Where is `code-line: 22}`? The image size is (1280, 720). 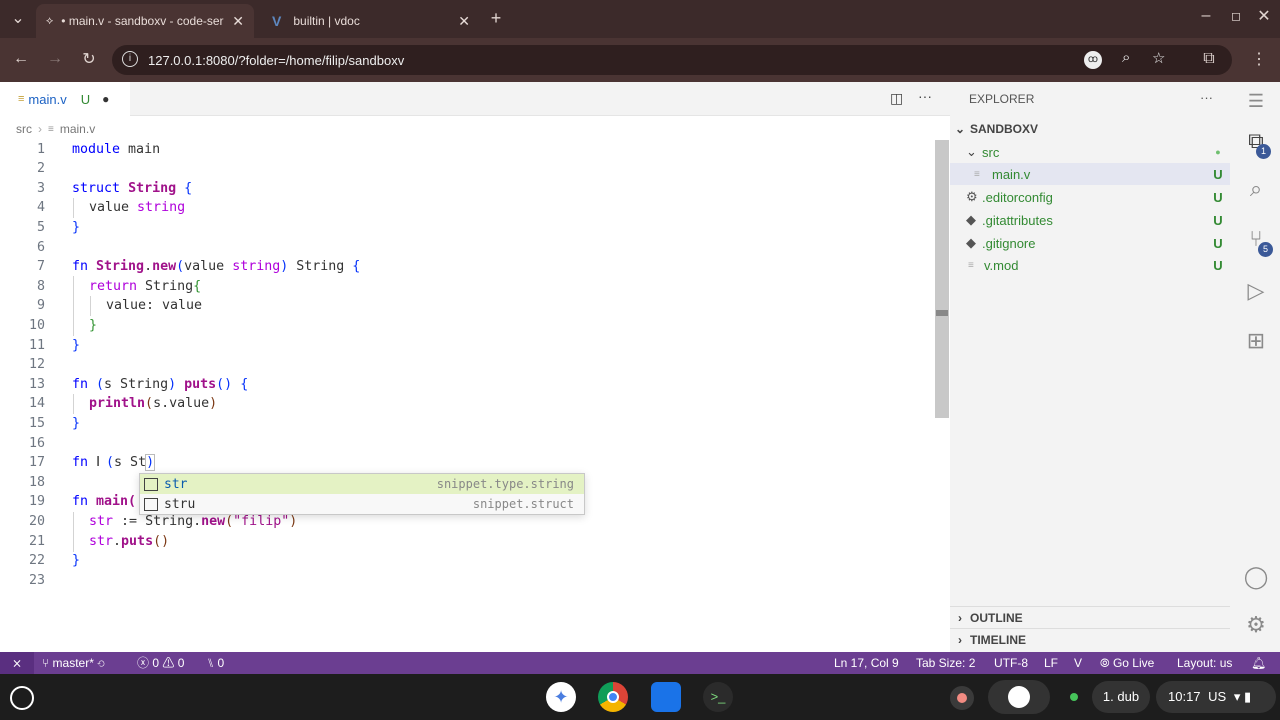
code-line: 22} is located at coordinates (467, 561).